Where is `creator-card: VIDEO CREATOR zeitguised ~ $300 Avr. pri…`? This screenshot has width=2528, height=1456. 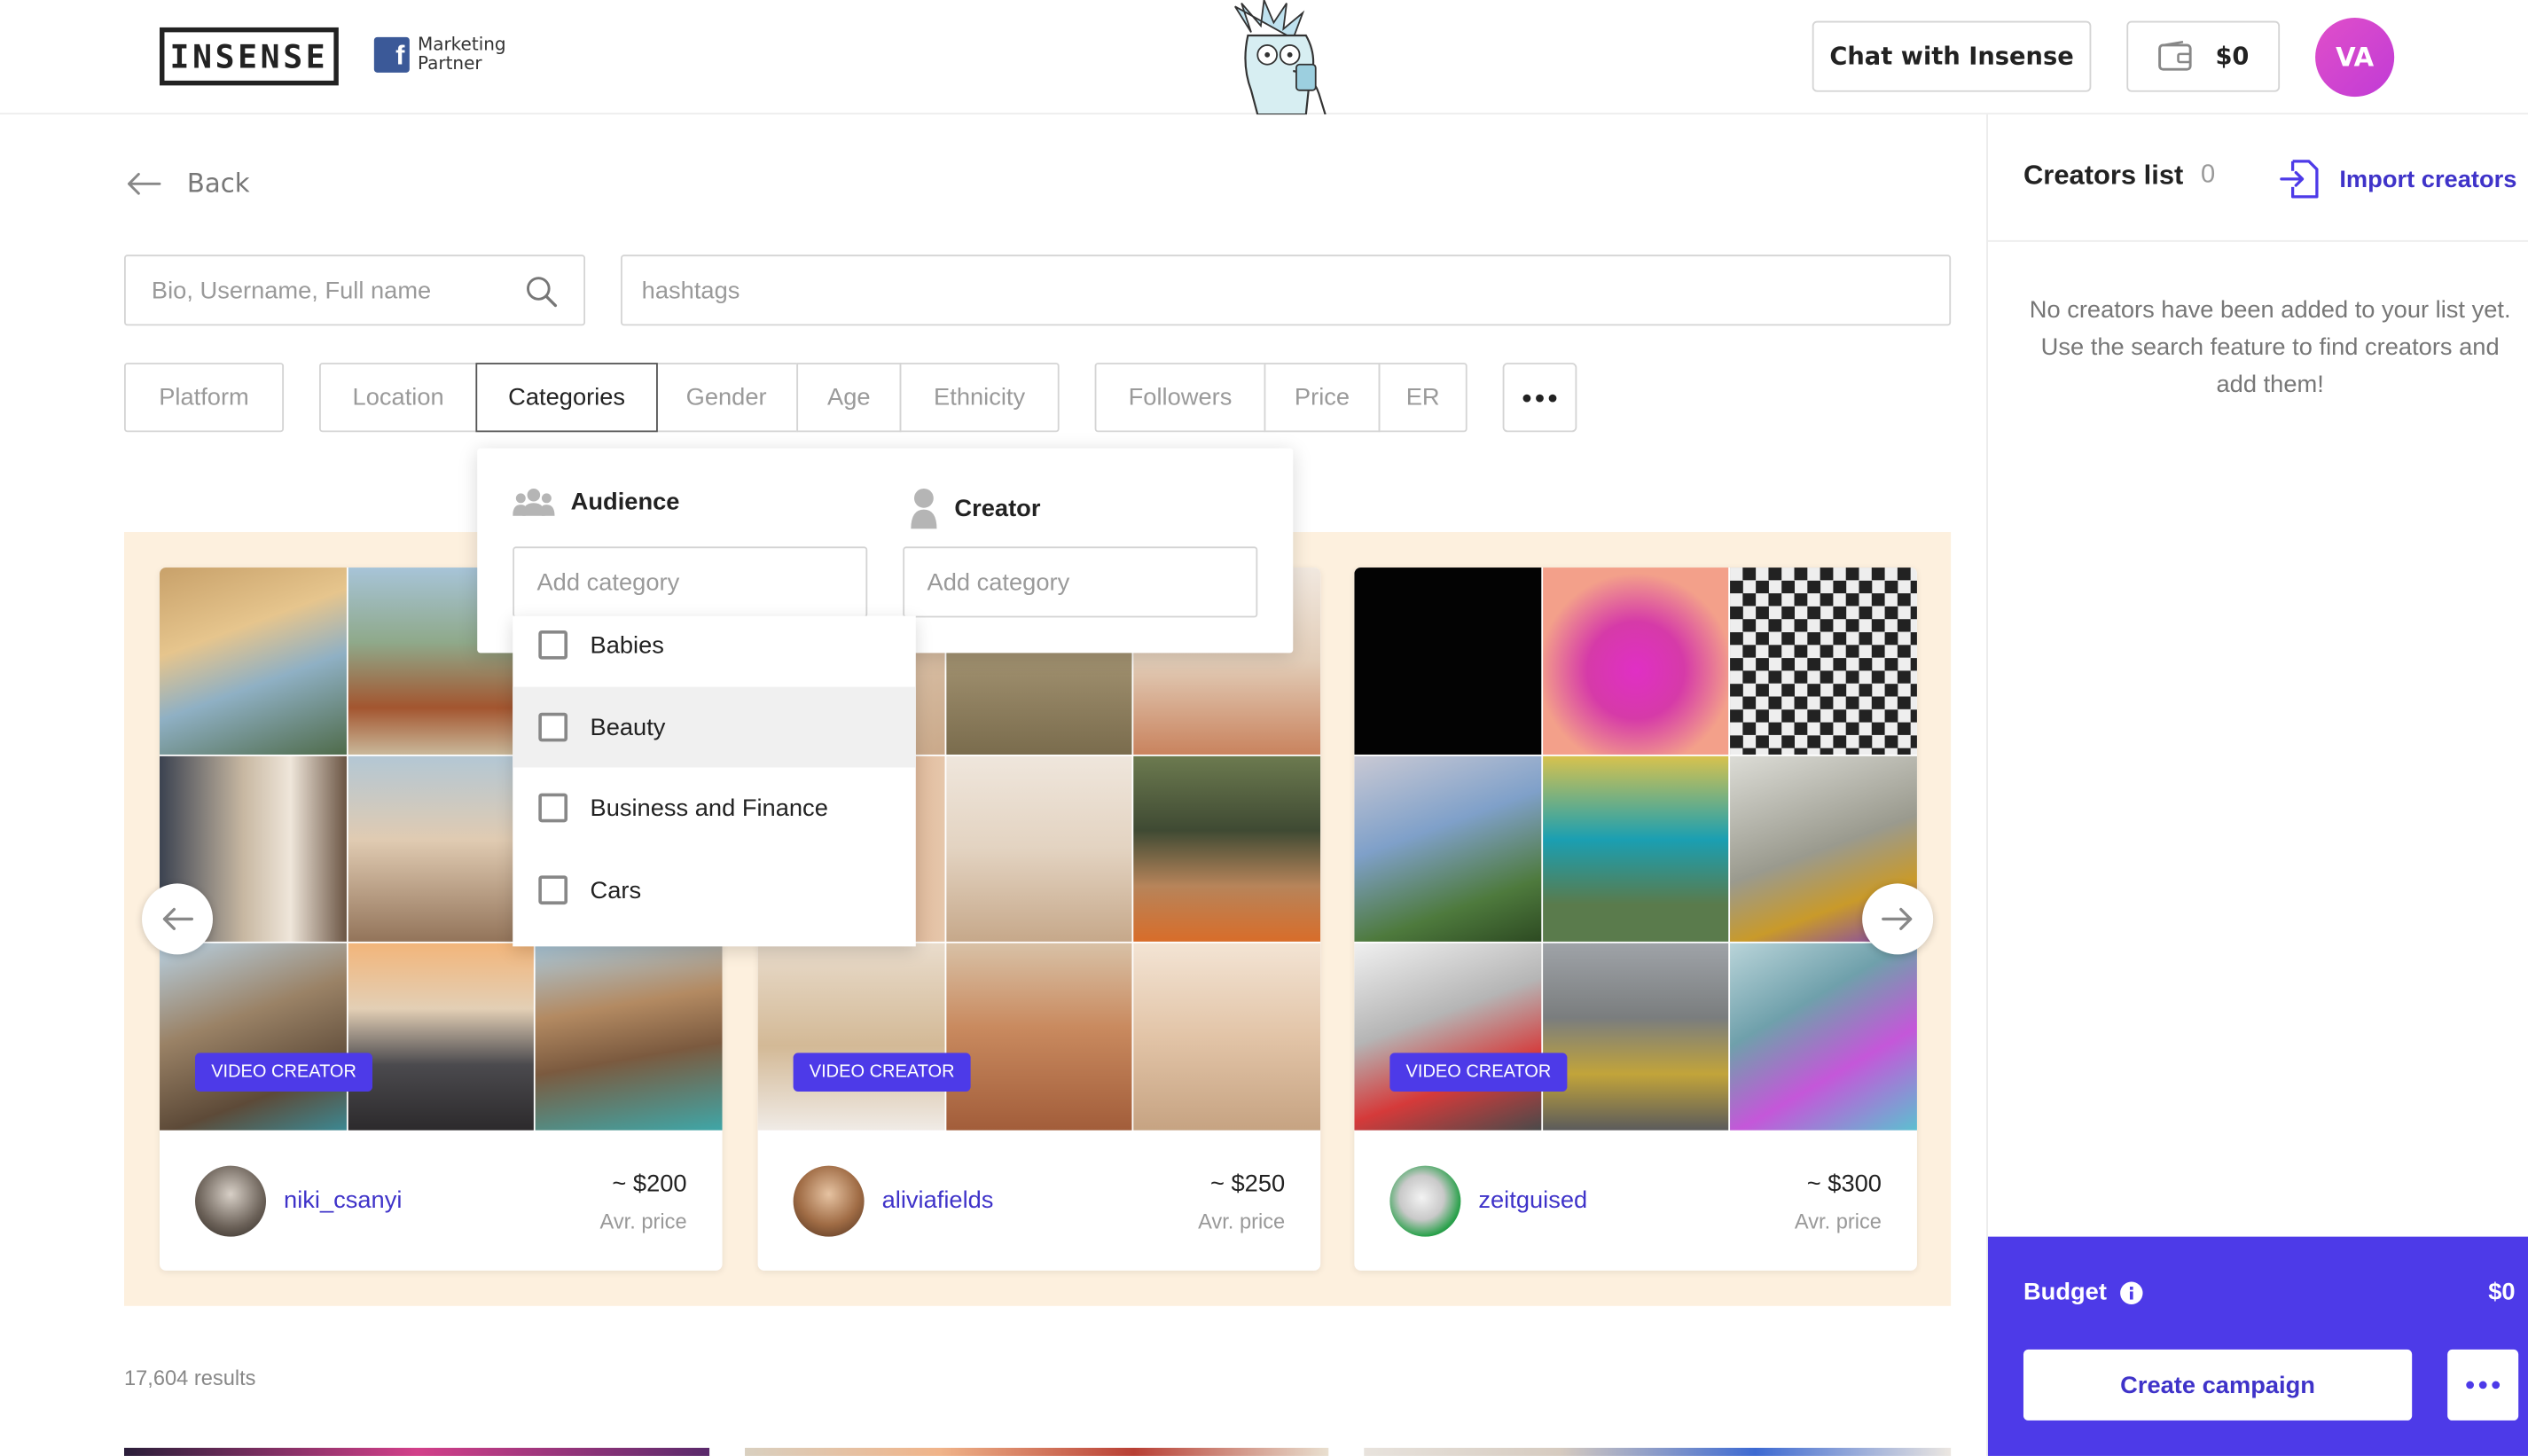 creator-card: VIDEO CREATOR zeitguised ~ $300 Avr. pri… is located at coordinates (1635, 919).